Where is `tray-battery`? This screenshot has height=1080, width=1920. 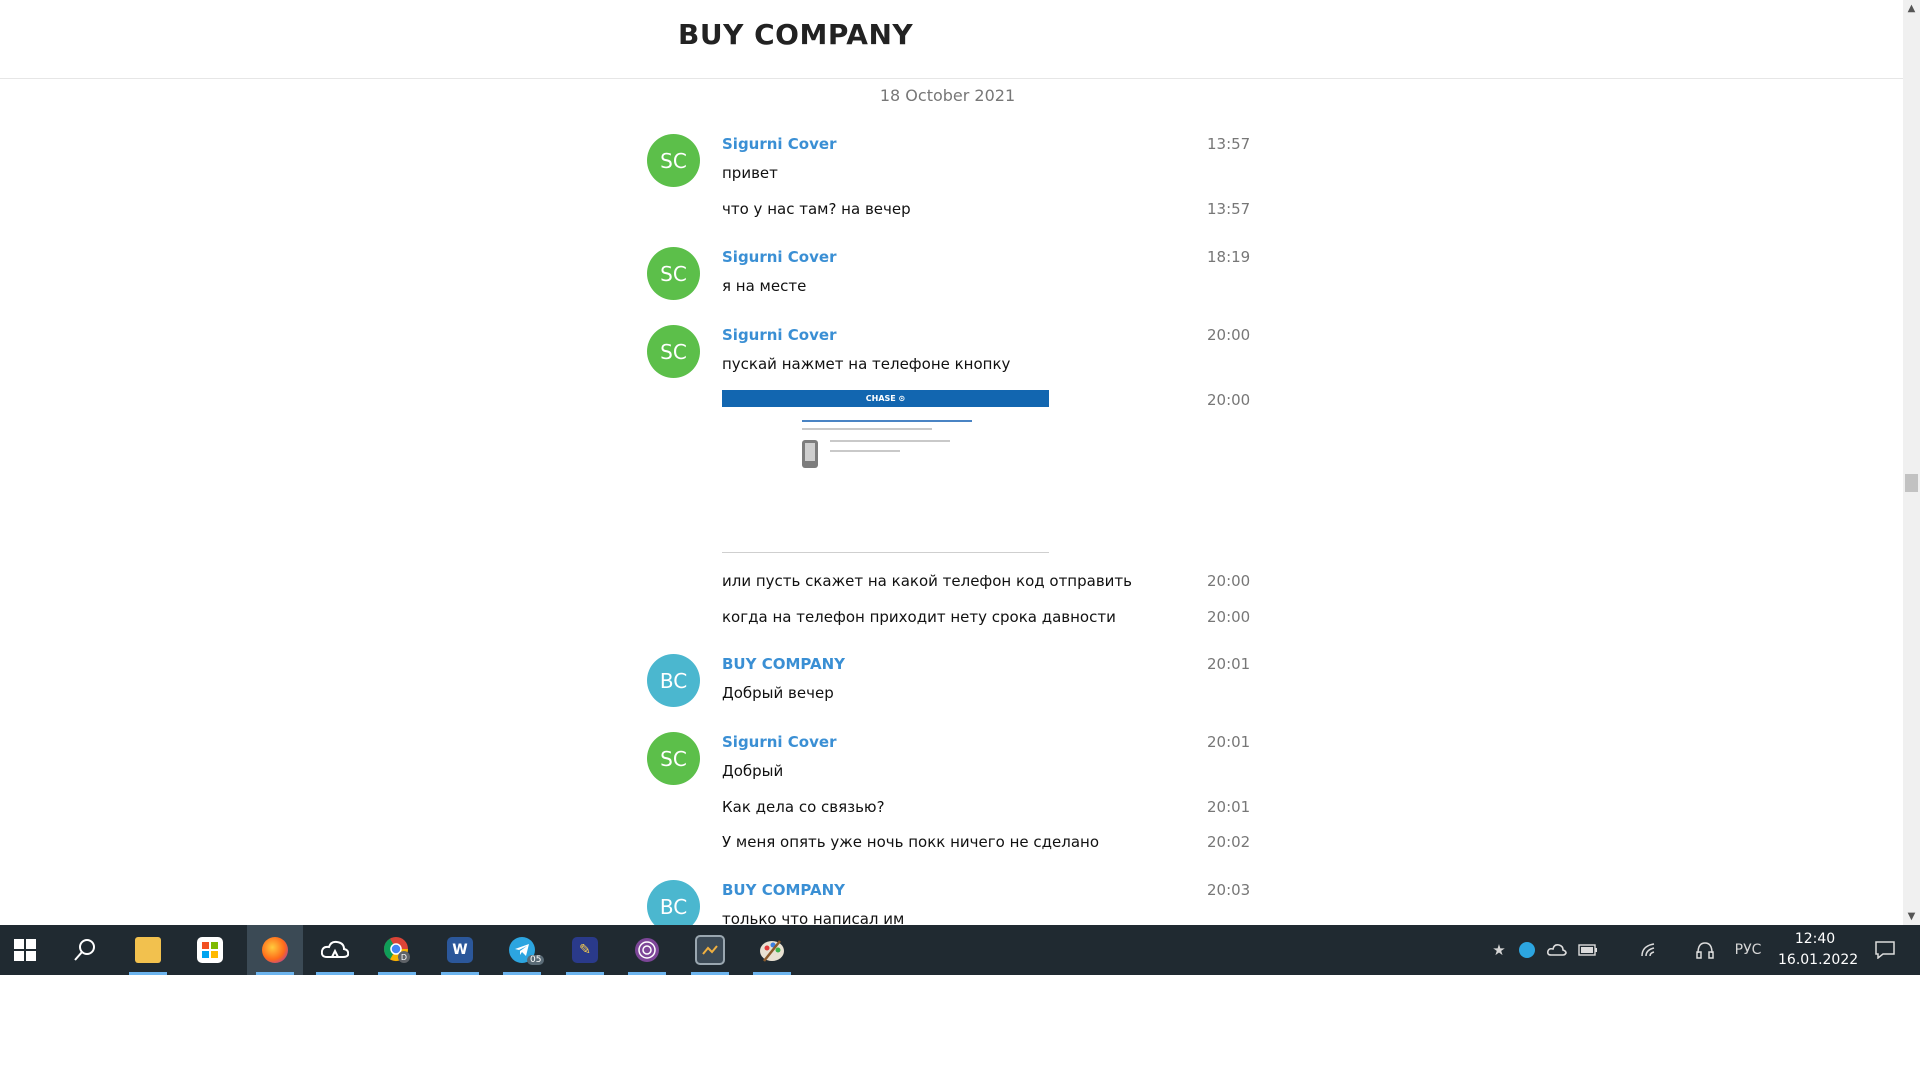
tray-battery is located at coordinates (1588, 950).